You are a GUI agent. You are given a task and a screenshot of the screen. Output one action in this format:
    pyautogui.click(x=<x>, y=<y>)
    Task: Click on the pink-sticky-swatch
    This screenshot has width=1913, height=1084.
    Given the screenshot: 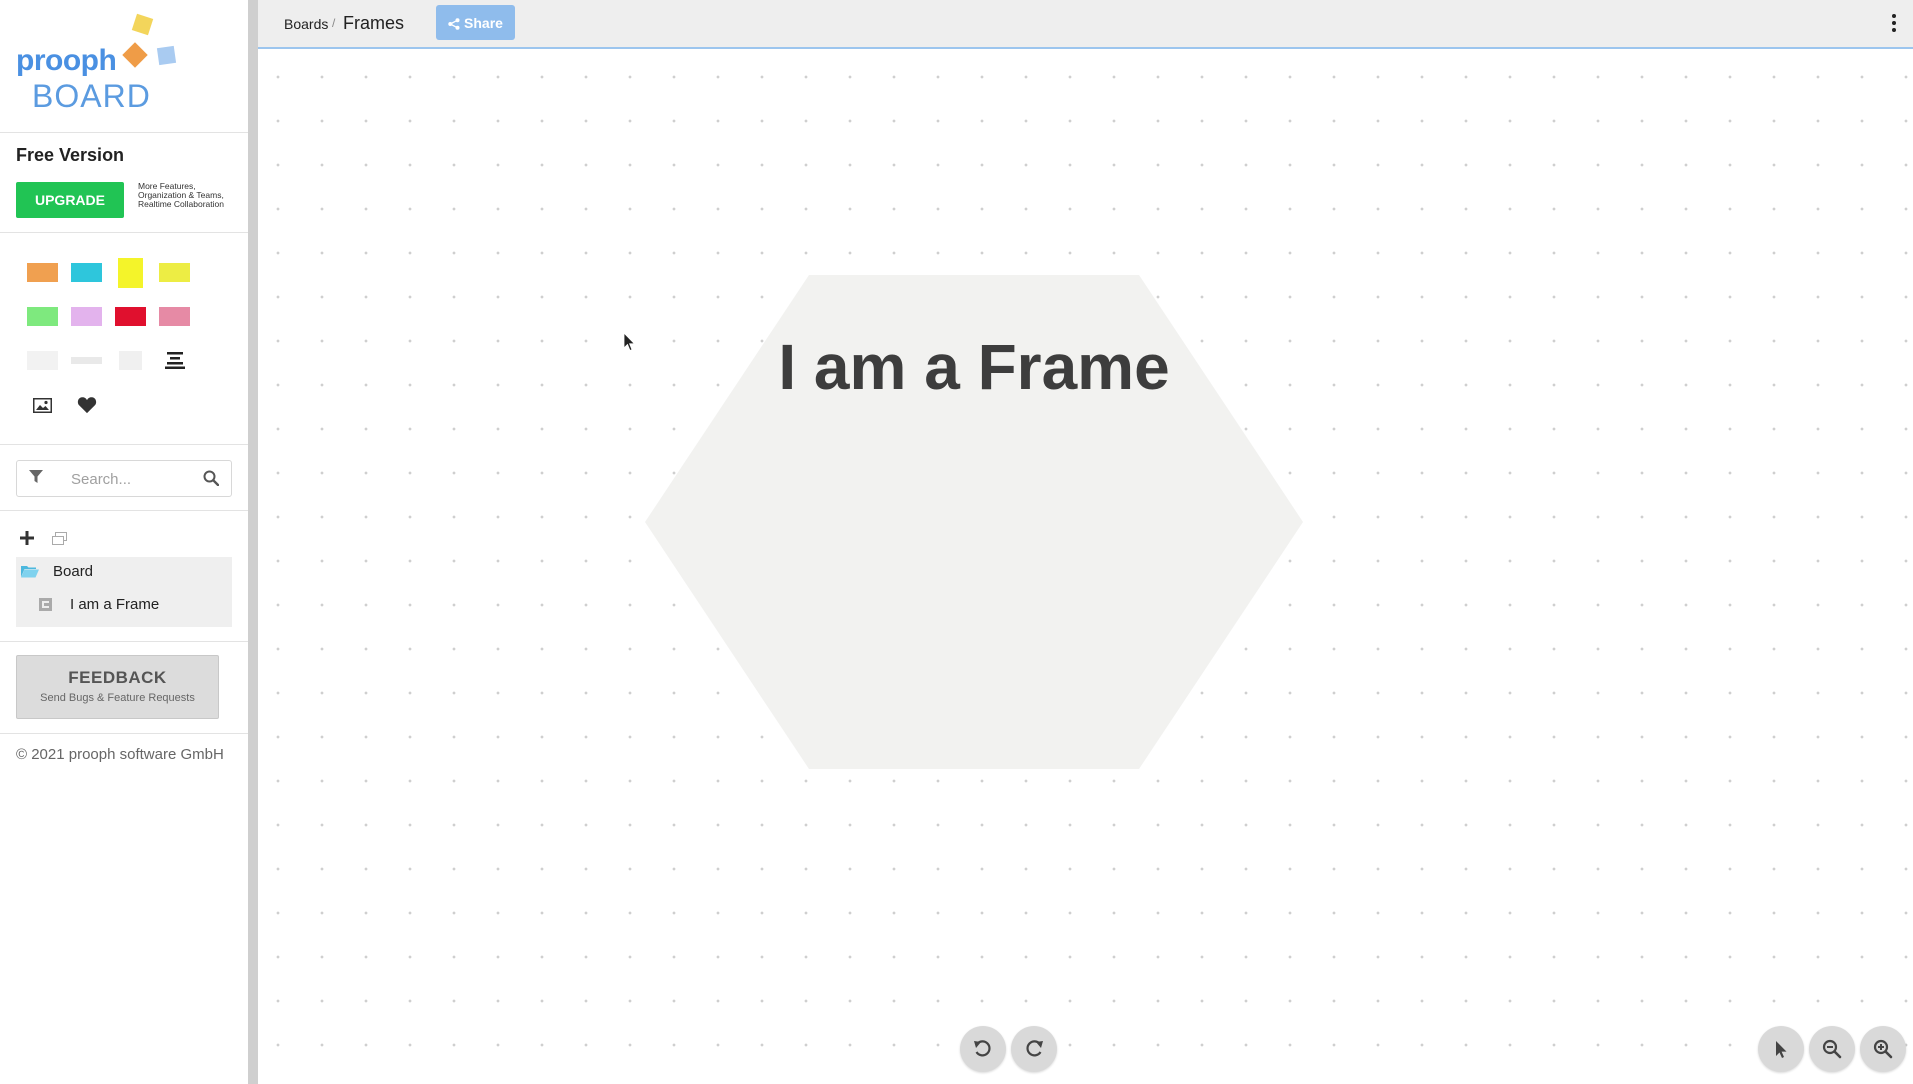 What is the action you would take?
    pyautogui.click(x=174, y=316)
    